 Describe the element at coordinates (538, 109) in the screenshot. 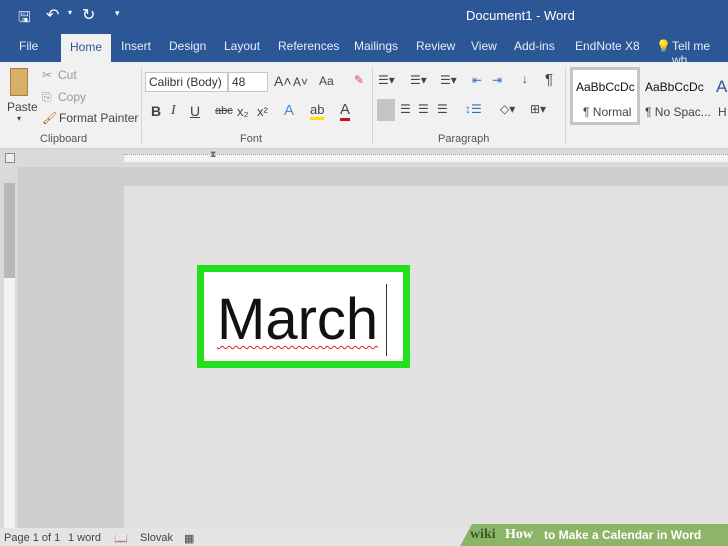

I see `borders-icon: ⊞▾` at that location.